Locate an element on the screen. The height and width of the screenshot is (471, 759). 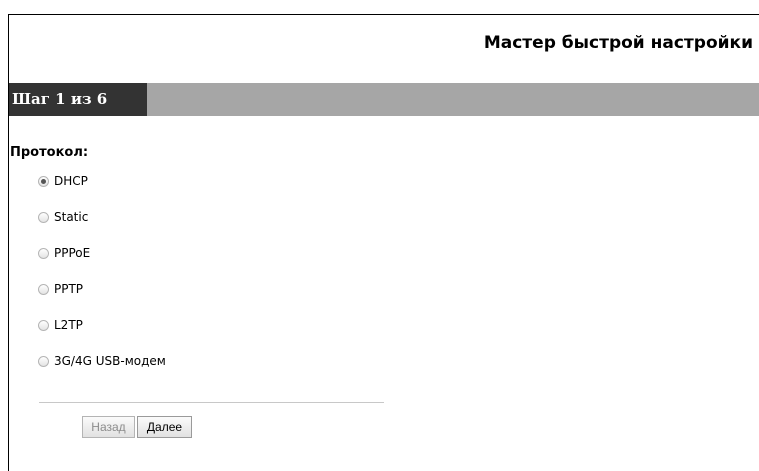
radio-label-static: Static is located at coordinates (71, 217).